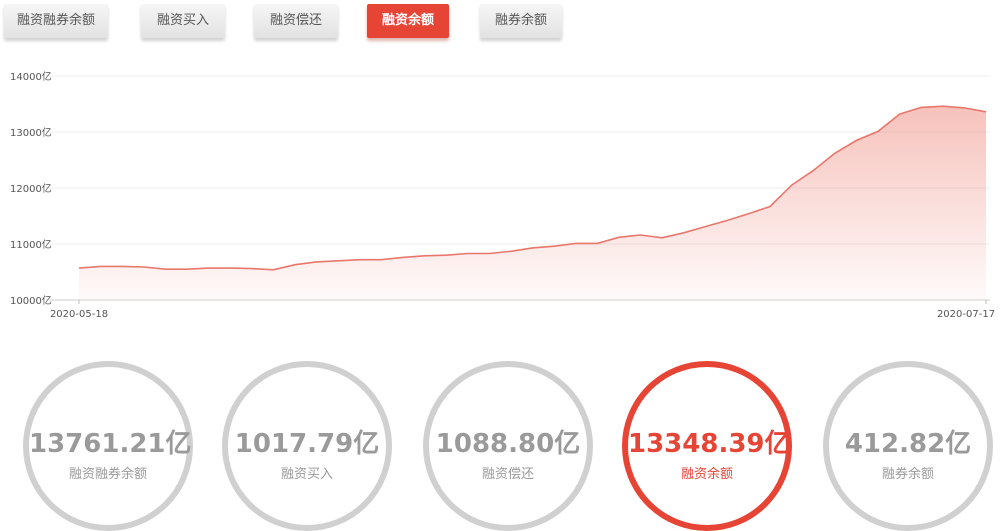 The image size is (1000, 531). I want to click on y-tick-label: 10000亿, so click(31, 300).